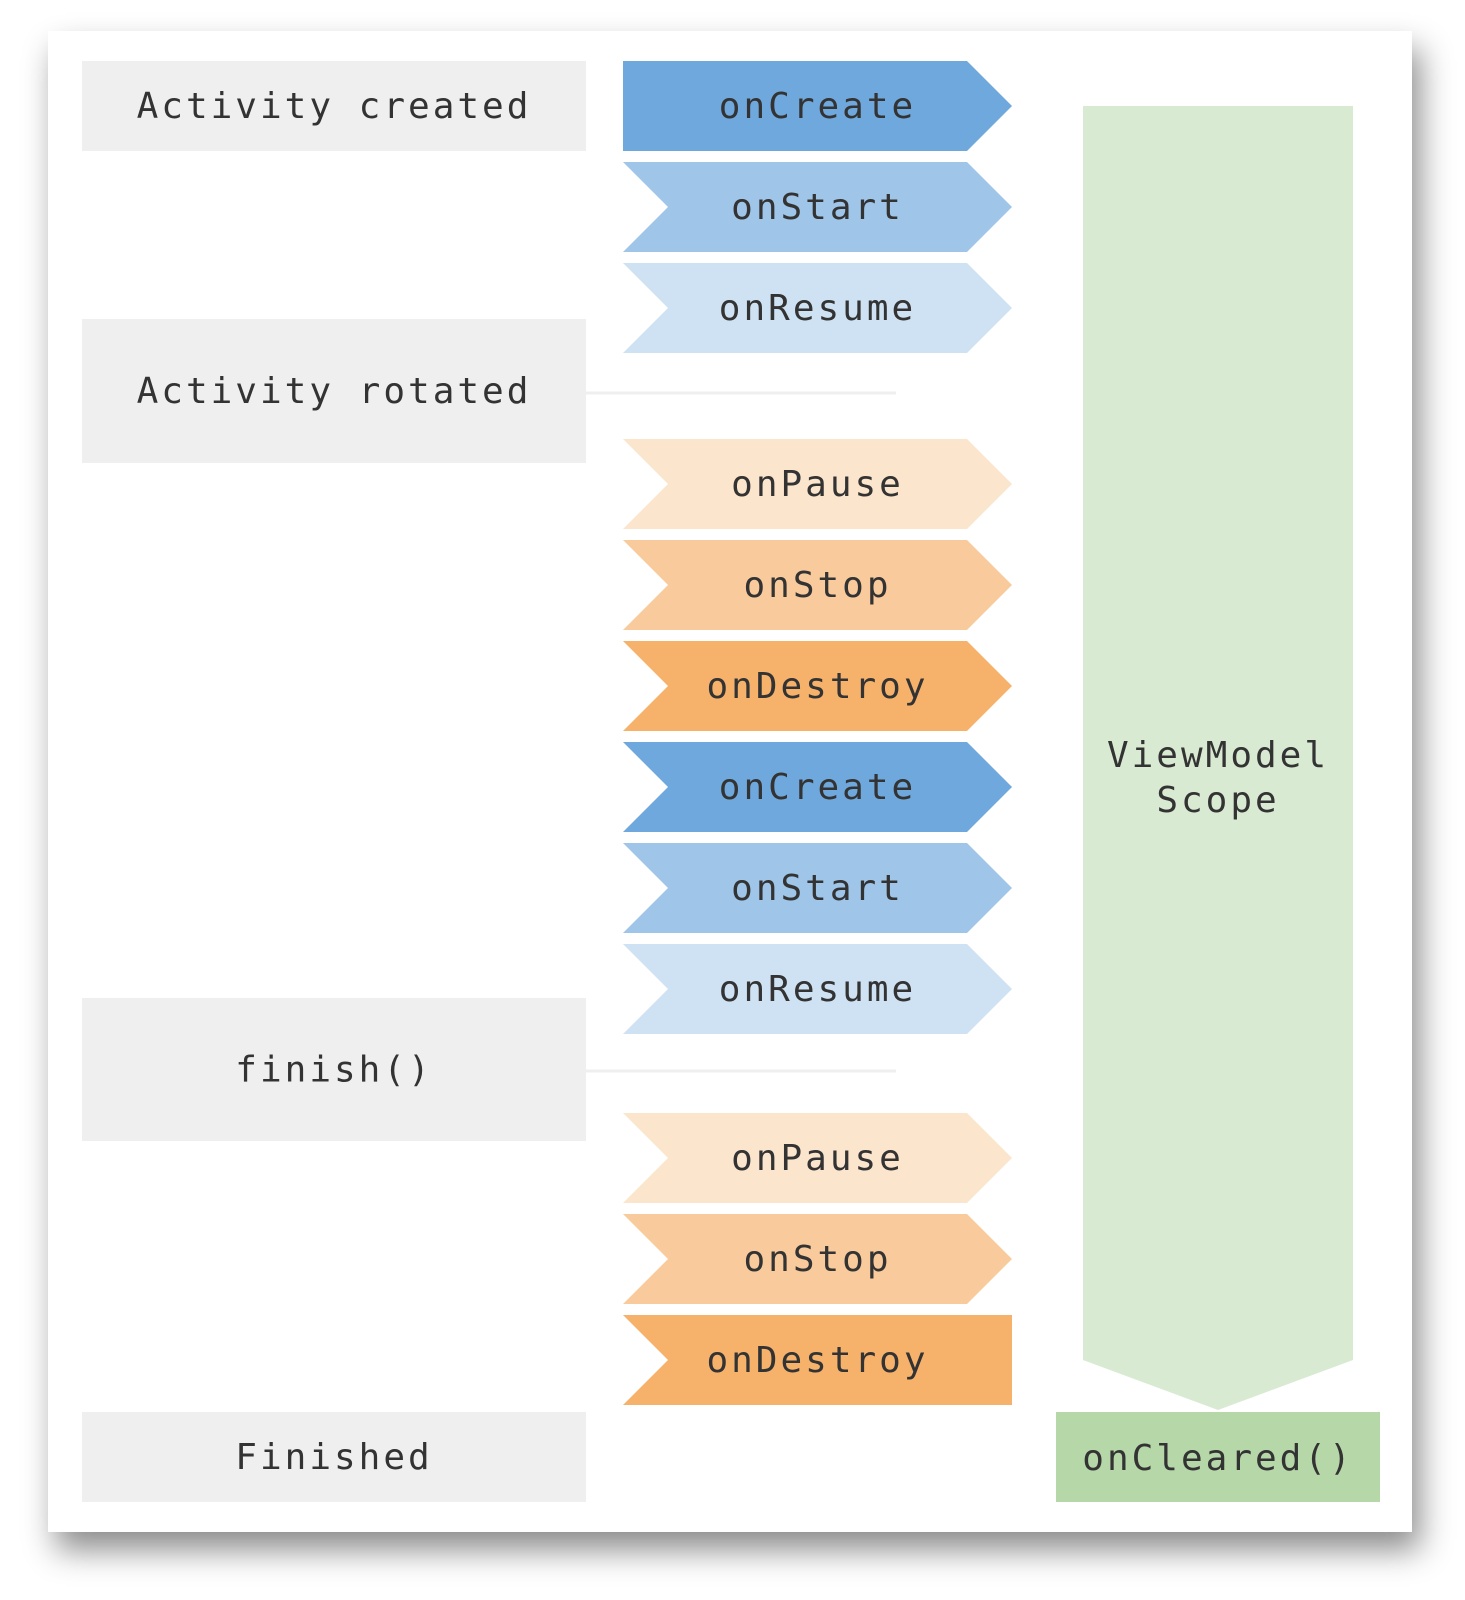  Describe the element at coordinates (334, 106) in the screenshot. I see `state-label: Activity created` at that location.